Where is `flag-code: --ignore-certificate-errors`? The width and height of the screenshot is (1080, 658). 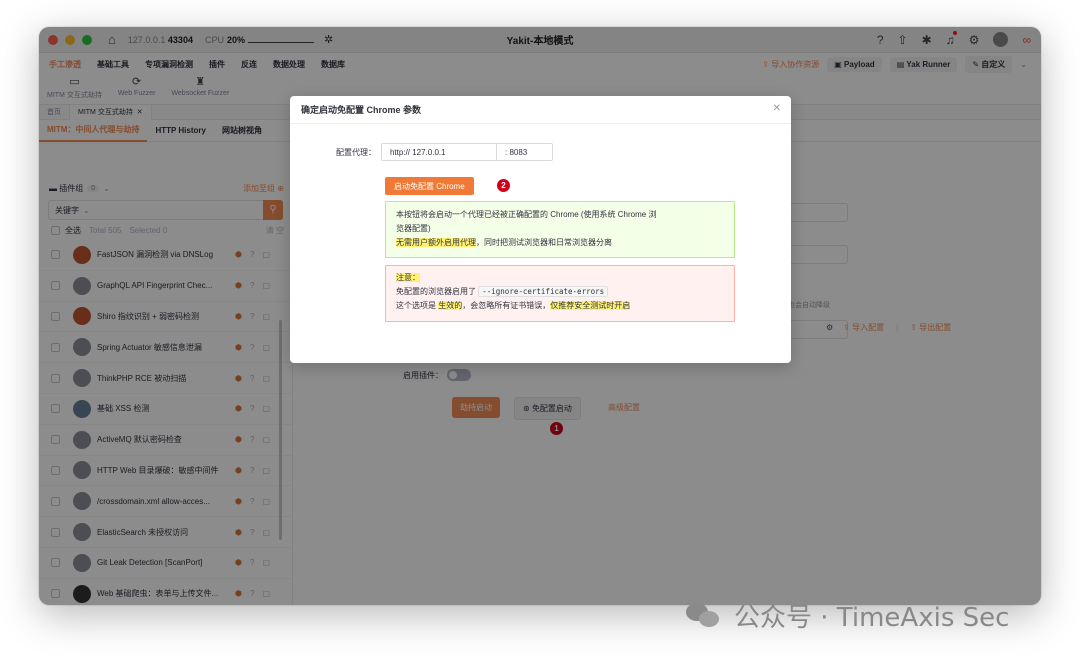
flag-code: --ignore-certificate-errors is located at coordinates (543, 291).